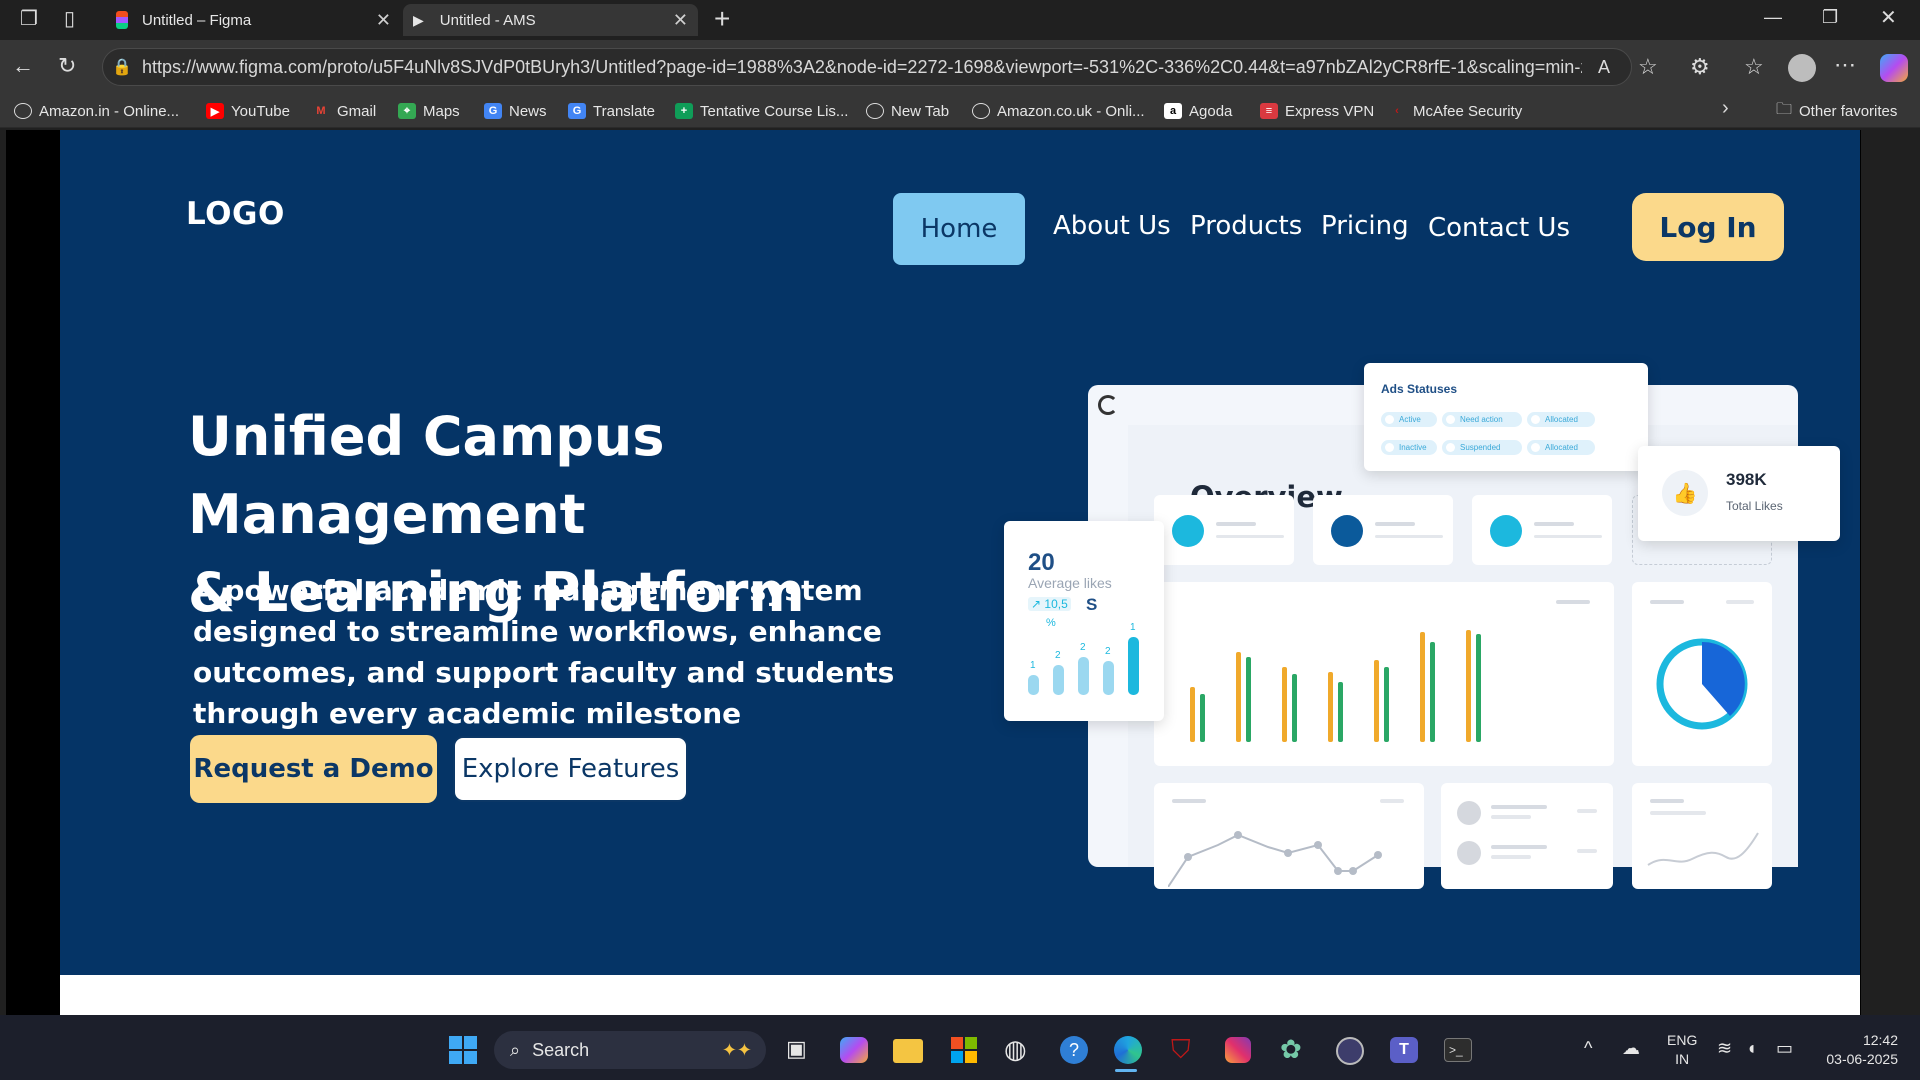  Describe the element at coordinates (1198, 111) in the screenshot. I see `bookmark-agoda: a Agoda` at that location.